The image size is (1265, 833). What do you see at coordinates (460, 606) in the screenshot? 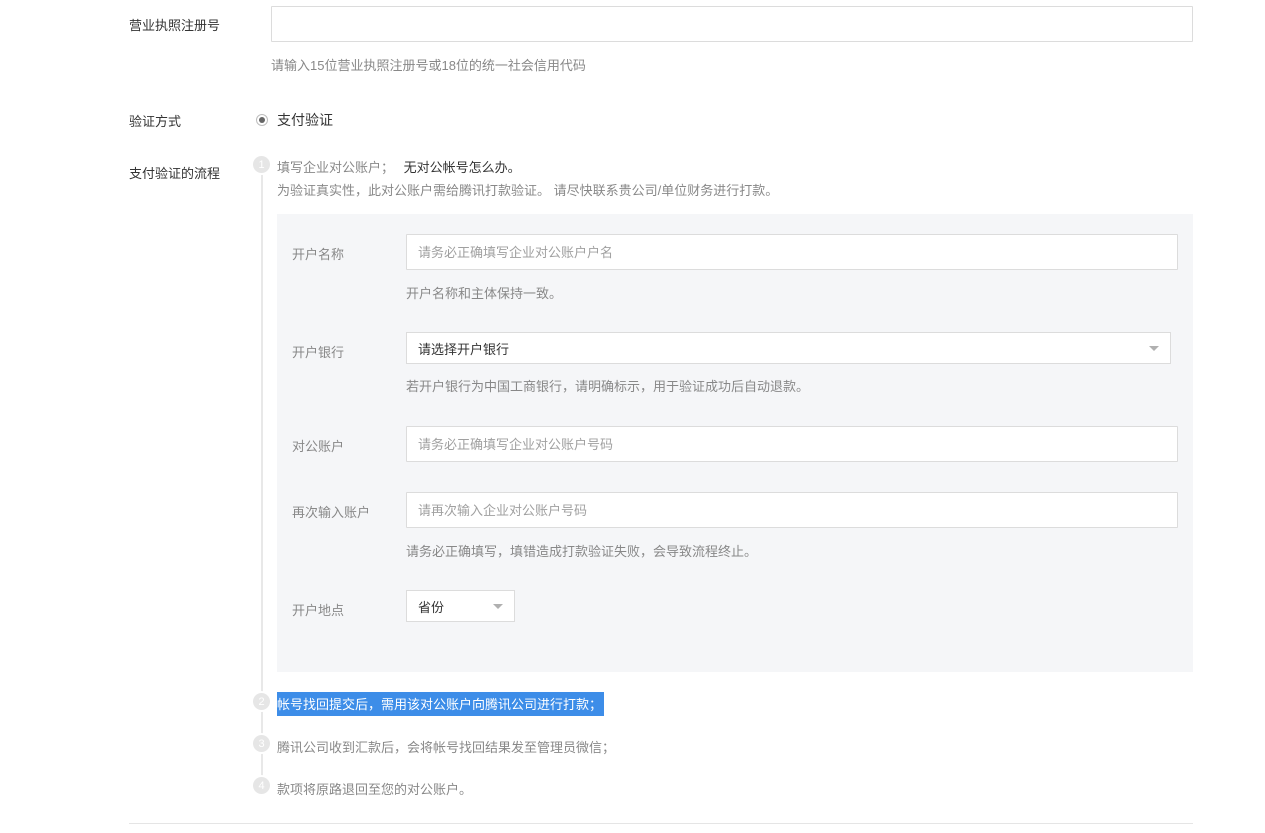
I see `province-select: 省份` at bounding box center [460, 606].